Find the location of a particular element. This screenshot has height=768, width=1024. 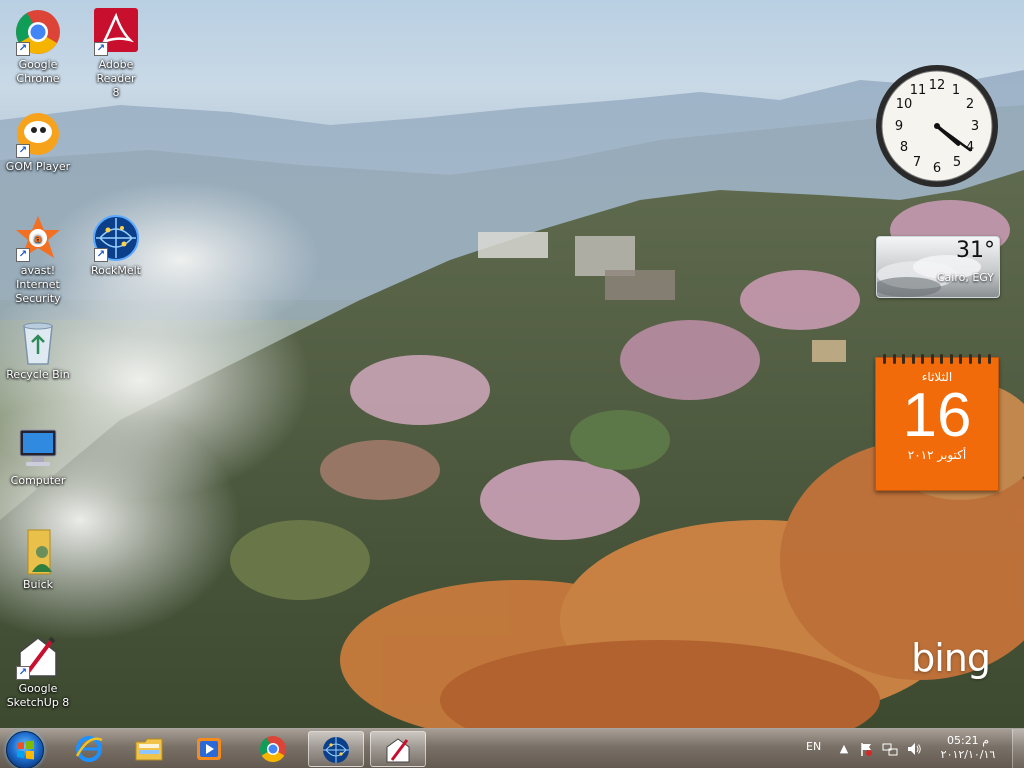

computer-icon is located at coordinates (38, 448).